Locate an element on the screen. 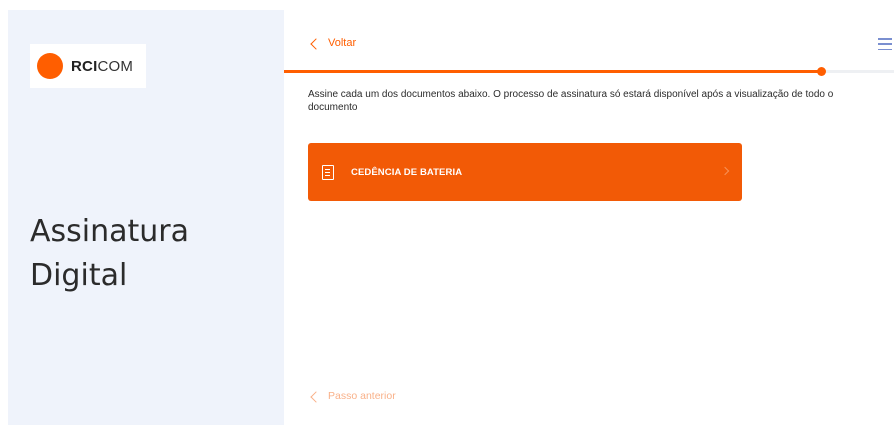 The height and width of the screenshot is (425, 894). brand-logo: RCICOM is located at coordinates (88, 66).